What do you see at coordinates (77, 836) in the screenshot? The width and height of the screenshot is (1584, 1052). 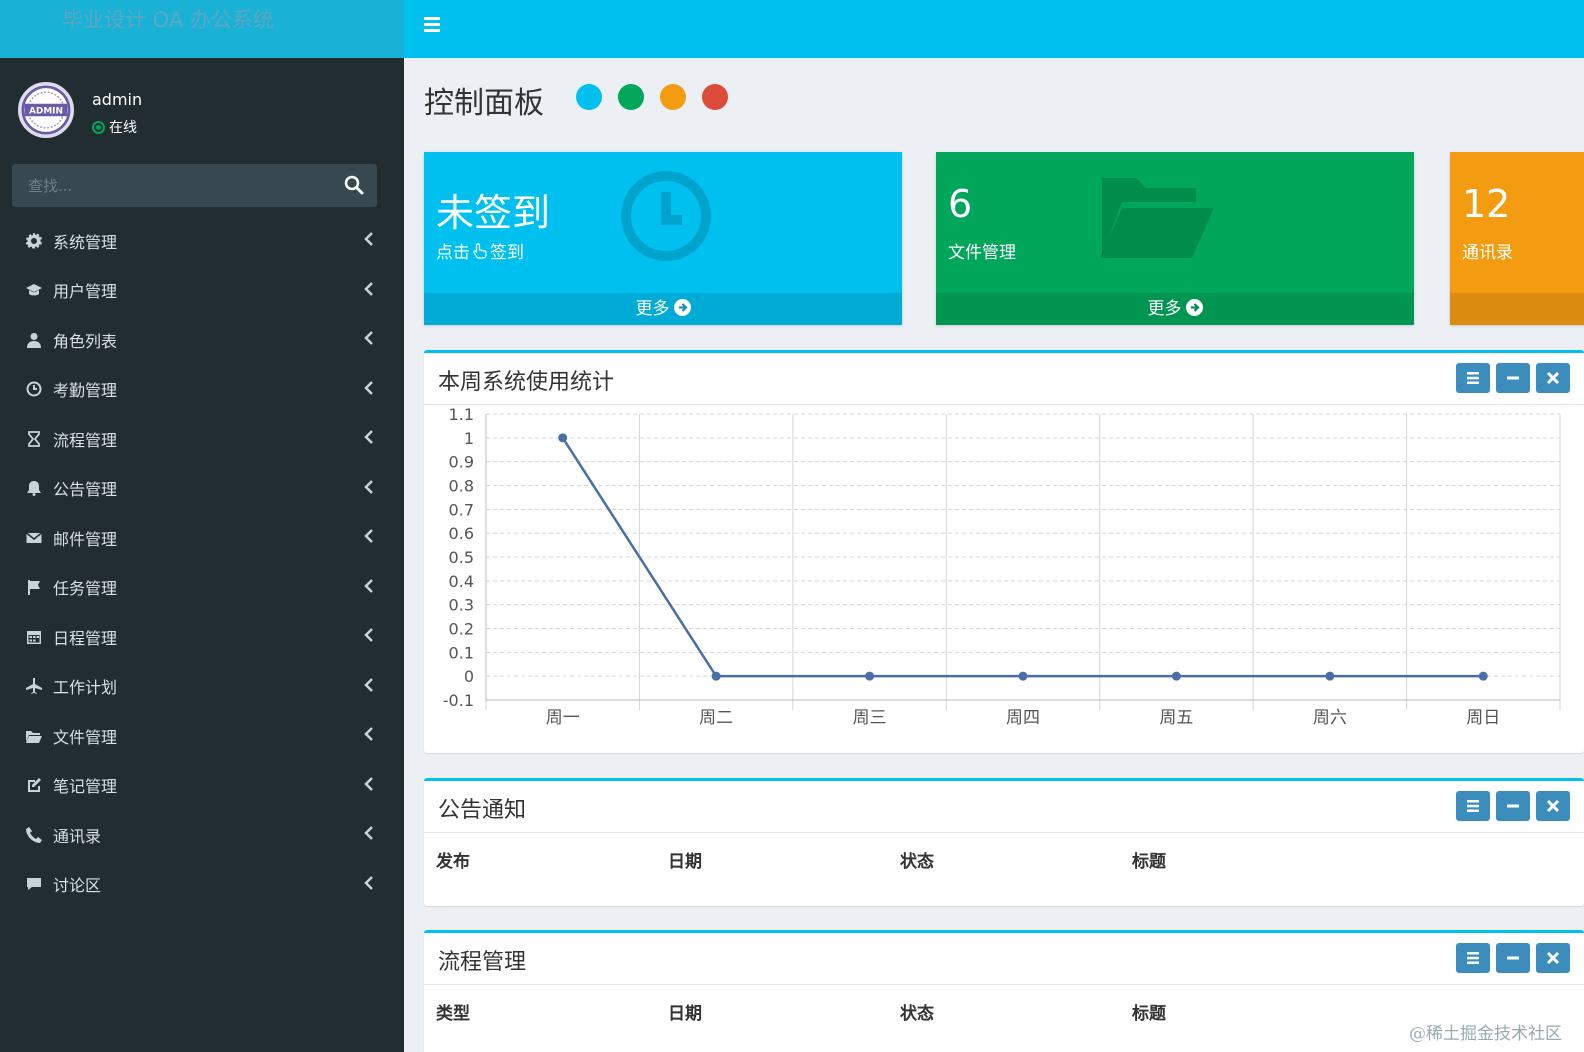 I see `sidebar-item-label: 通讯录` at bounding box center [77, 836].